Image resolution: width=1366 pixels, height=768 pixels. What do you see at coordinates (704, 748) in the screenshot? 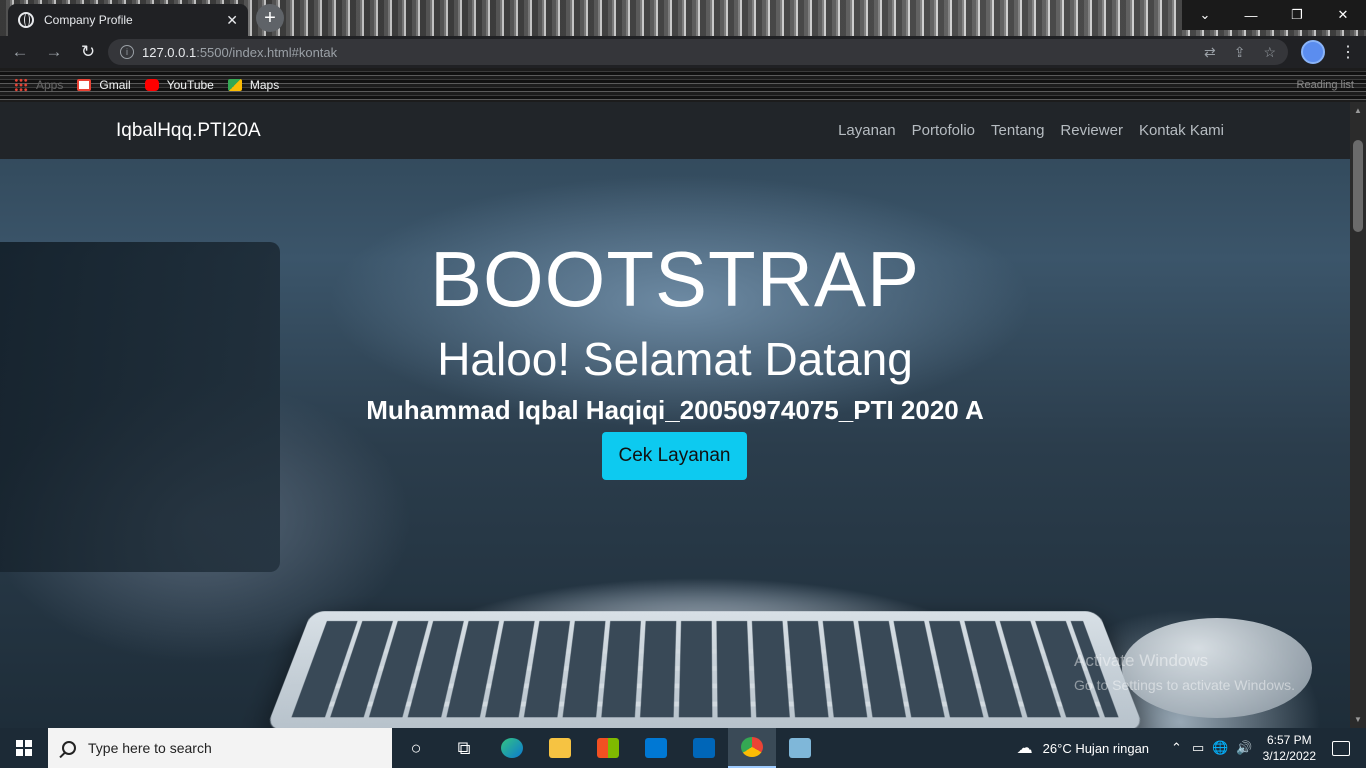
I see `vscode-icon` at bounding box center [704, 748].